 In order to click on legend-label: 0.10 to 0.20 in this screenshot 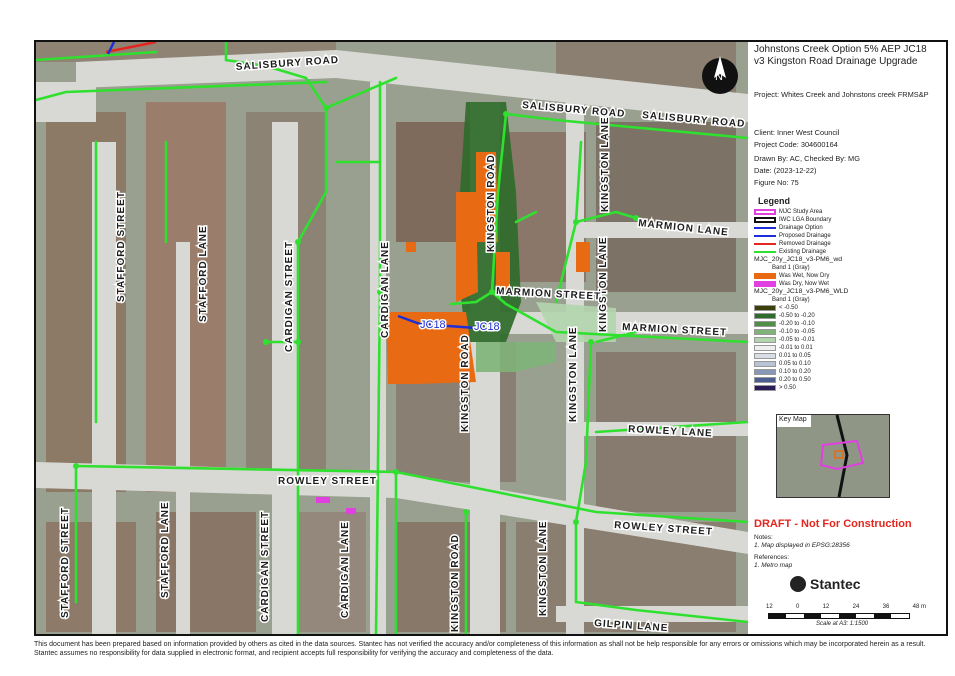, I will do `click(795, 372)`.